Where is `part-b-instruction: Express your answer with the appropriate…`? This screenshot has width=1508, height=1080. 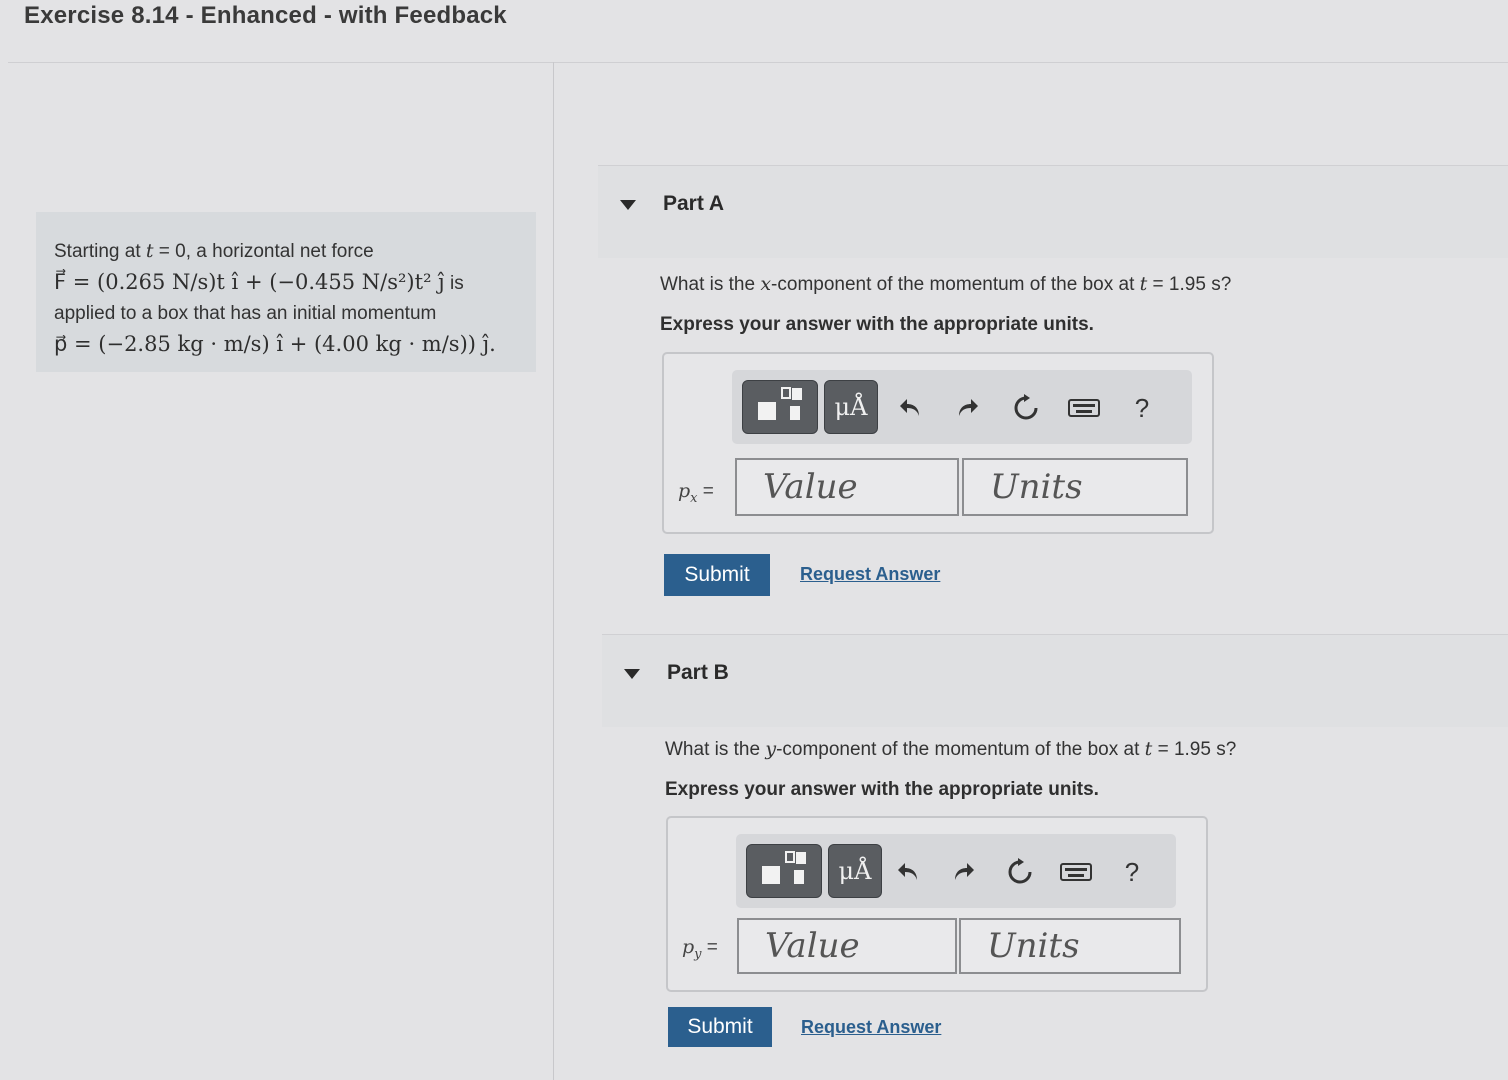
part-b-instruction: Express your answer with the appropriate… is located at coordinates (882, 789).